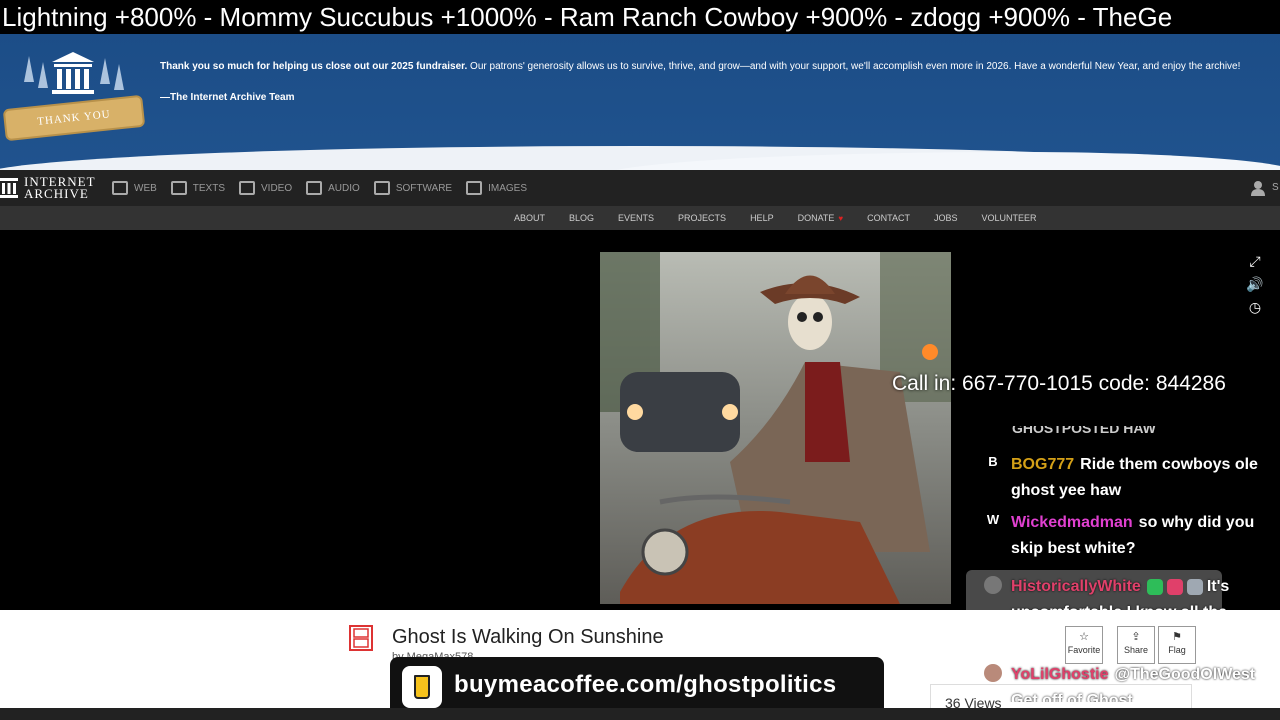 The width and height of the screenshot is (1280, 720). Describe the element at coordinates (1084, 431) in the screenshot. I see `chat-cut-message: GHOSTPOSTED HAW` at that location.